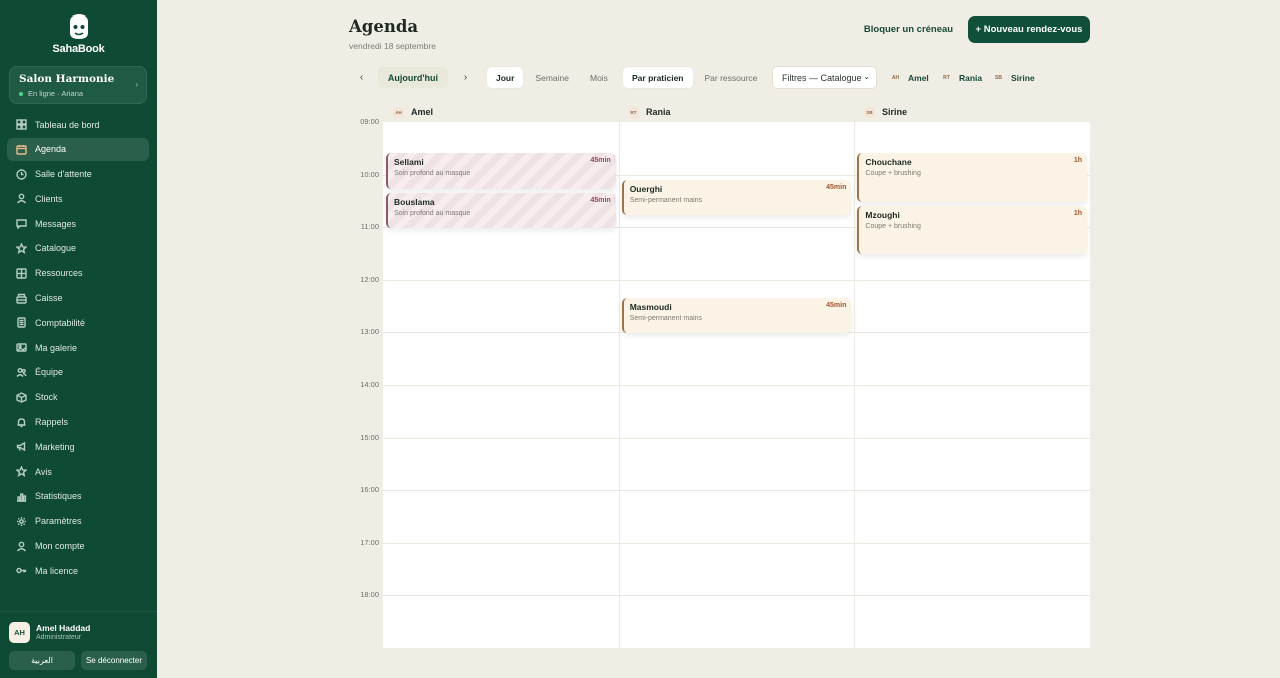  I want to click on brand-logo: SahaBook, so click(78, 34).